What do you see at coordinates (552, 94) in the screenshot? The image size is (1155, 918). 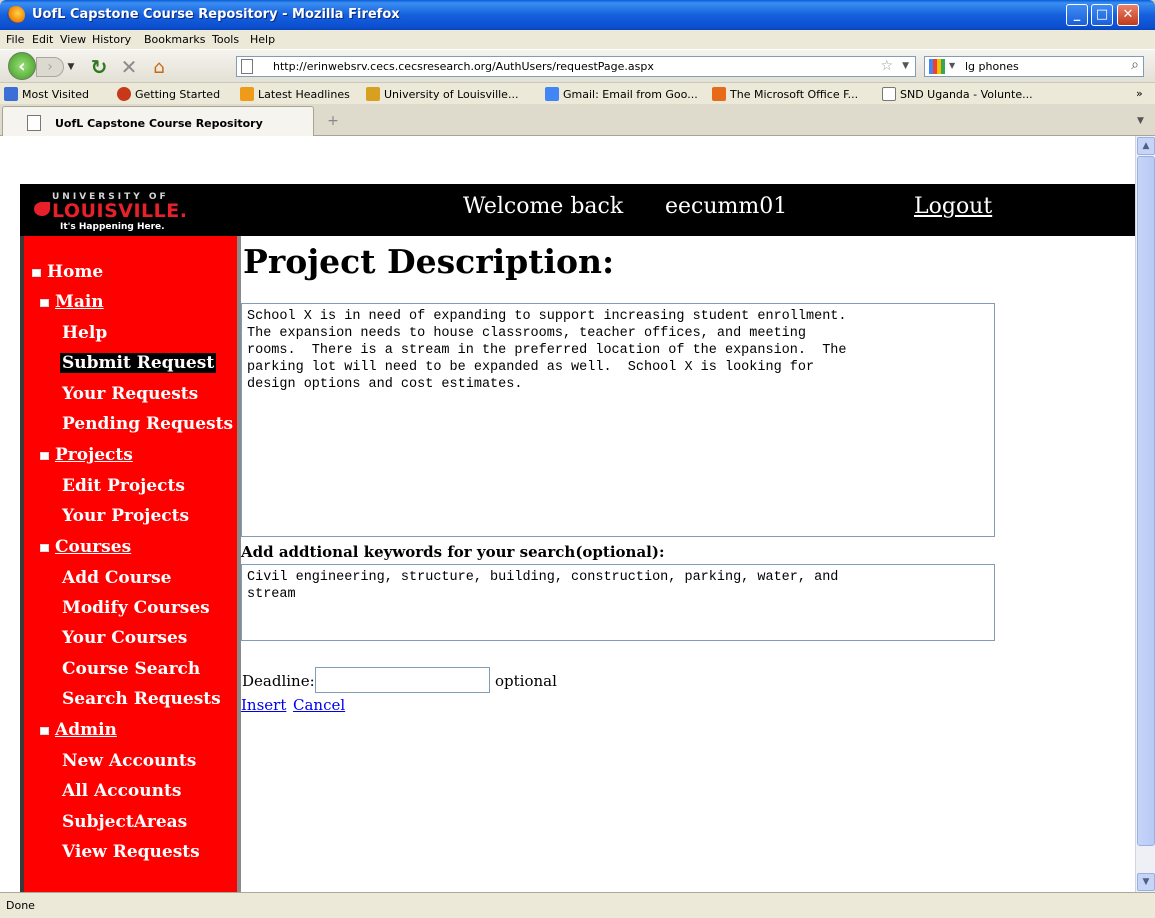 I see `google-icon` at bounding box center [552, 94].